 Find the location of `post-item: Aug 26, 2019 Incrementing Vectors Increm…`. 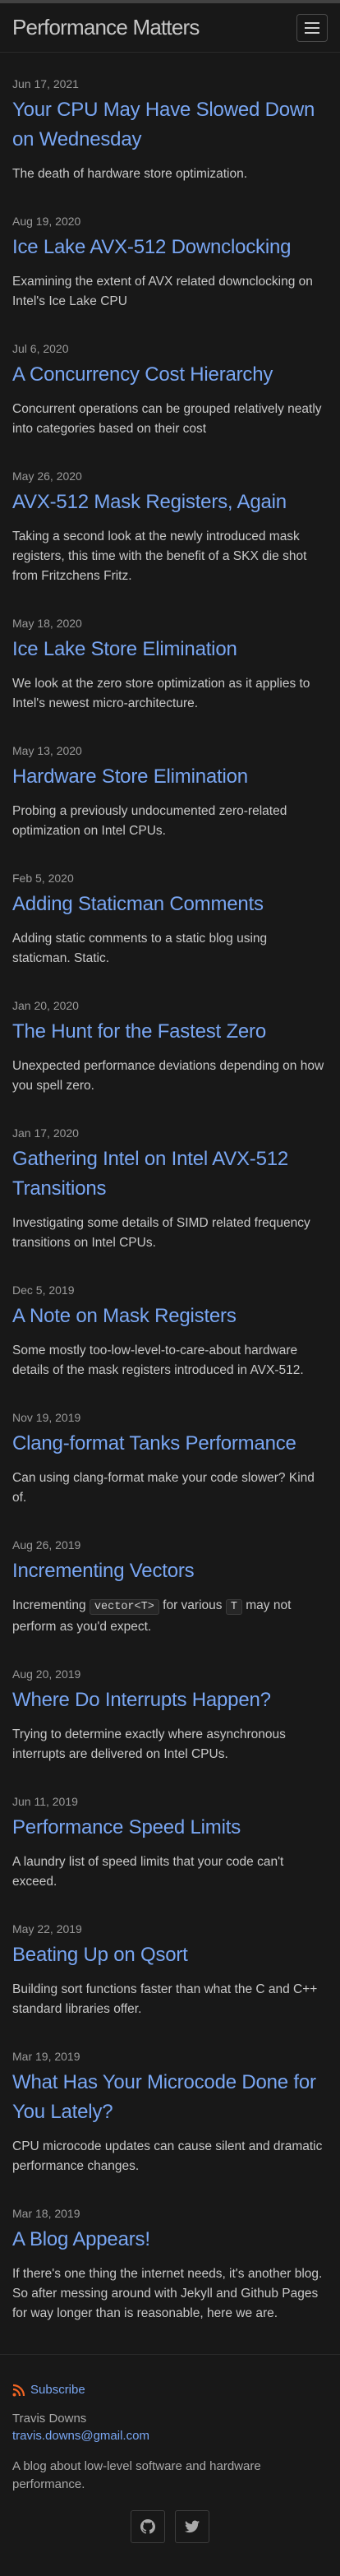

post-item: Aug 26, 2019 Incrementing Vectors Increm… is located at coordinates (170, 1587).